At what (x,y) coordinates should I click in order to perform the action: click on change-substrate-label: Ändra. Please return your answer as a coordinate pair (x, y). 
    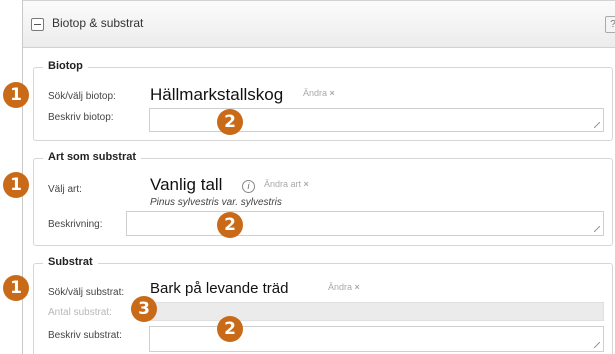
    Looking at the image, I should click on (340, 287).